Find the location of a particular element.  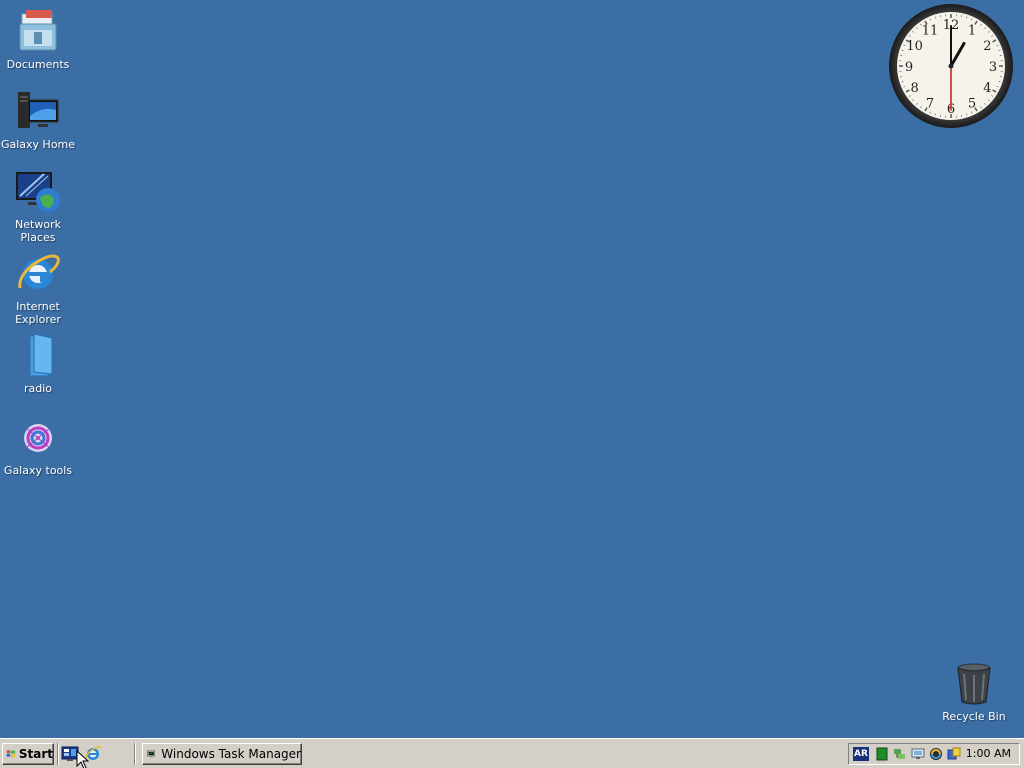

task-manager-icon is located at coordinates (151, 754).